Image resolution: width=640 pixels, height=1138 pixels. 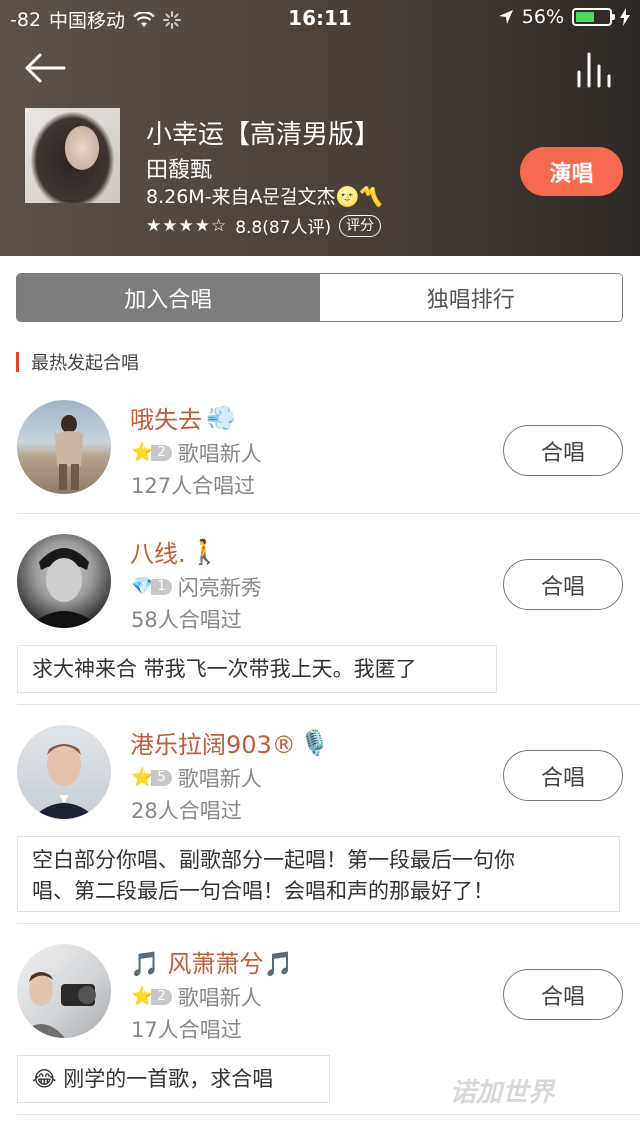 I want to click on section-accent-bar, so click(x=17, y=362).